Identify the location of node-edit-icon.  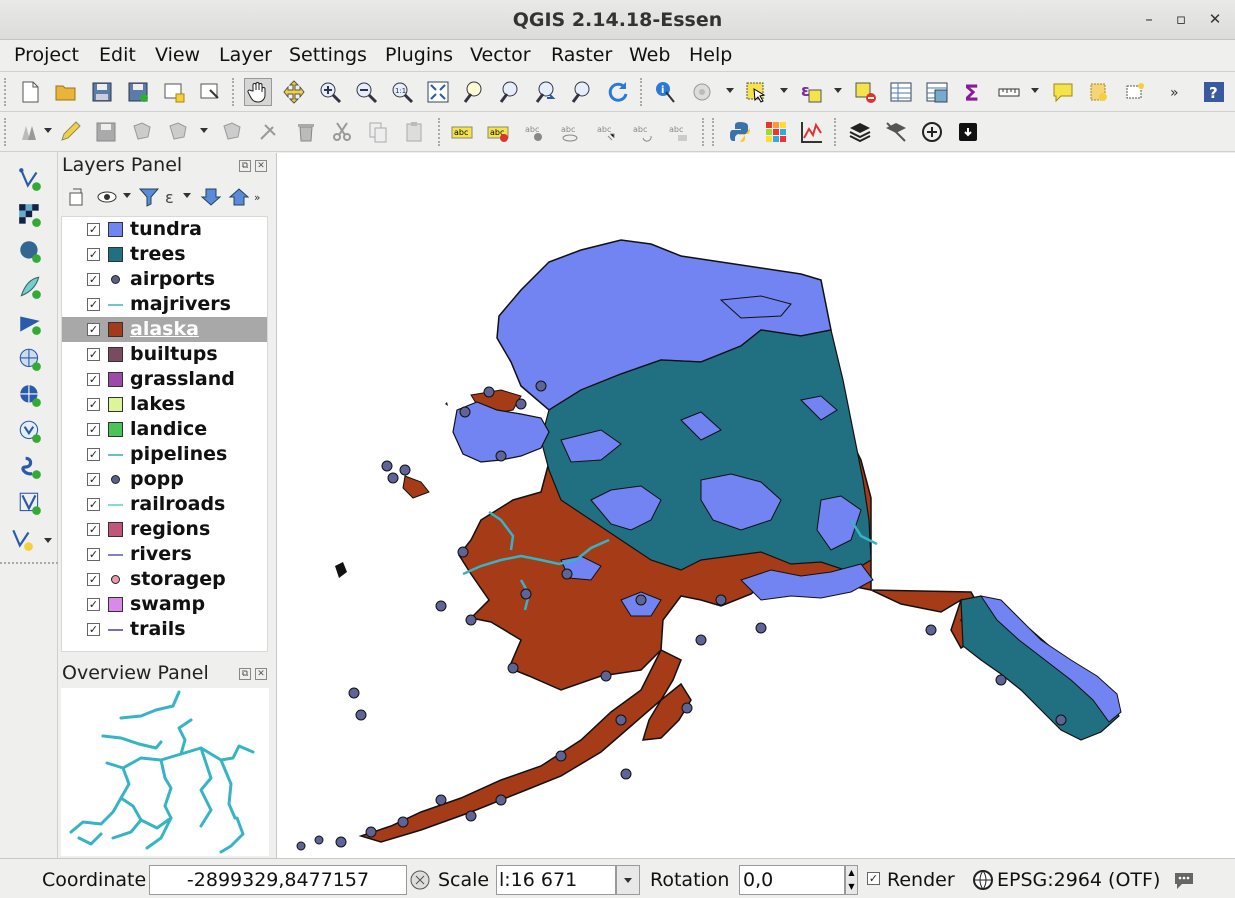
(268, 132).